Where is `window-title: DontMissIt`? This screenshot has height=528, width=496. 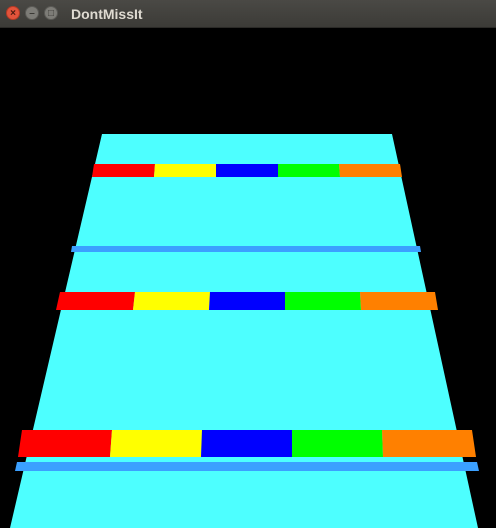
window-title: DontMissIt is located at coordinates (107, 14).